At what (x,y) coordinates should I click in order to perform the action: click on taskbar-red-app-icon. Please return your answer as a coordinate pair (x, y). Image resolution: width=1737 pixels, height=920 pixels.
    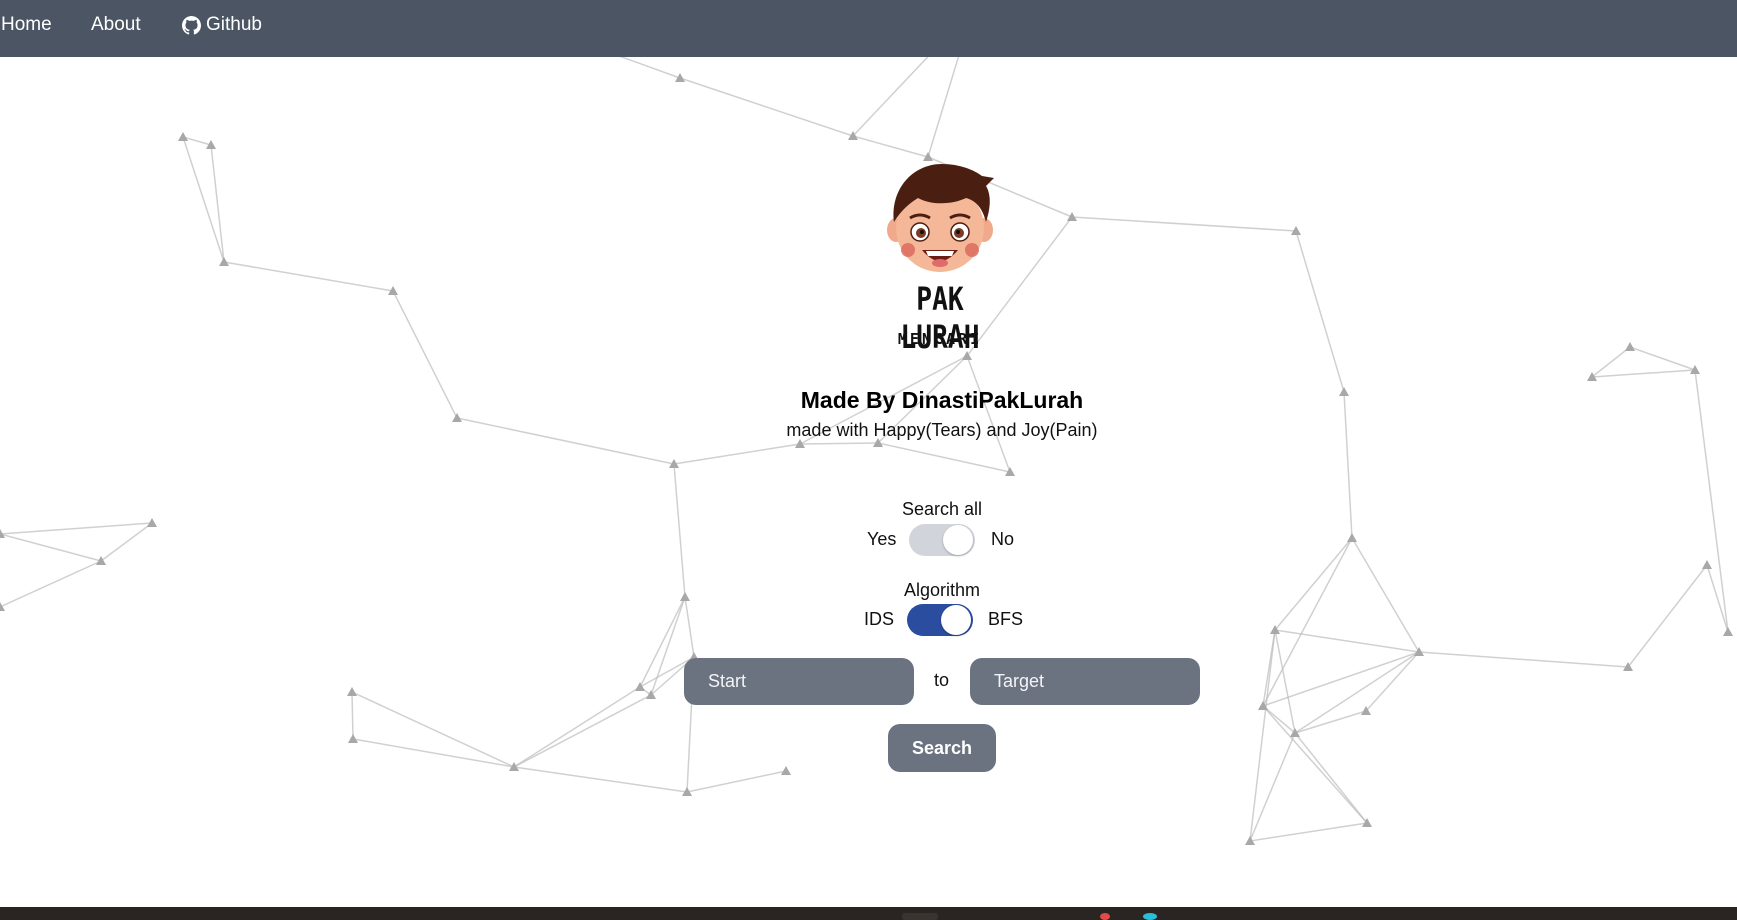
    Looking at the image, I should click on (1105, 916).